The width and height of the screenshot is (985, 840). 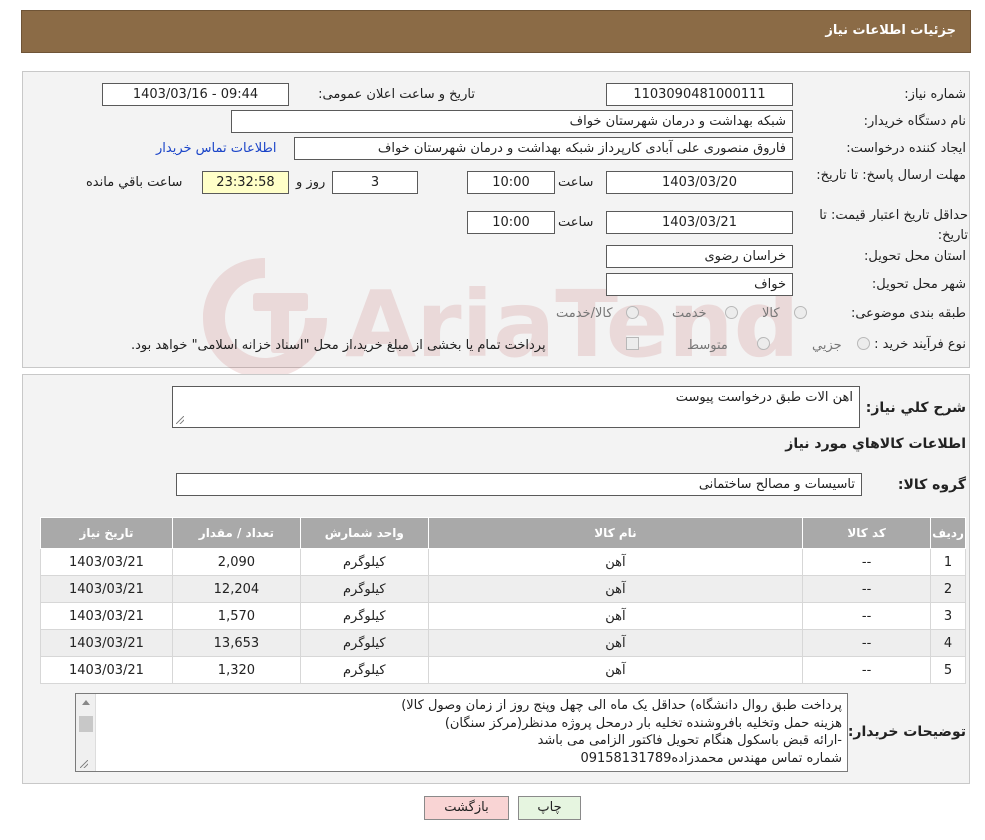 I want to click on category-goods-service-label: کالا/خدمت, so click(x=584, y=313).